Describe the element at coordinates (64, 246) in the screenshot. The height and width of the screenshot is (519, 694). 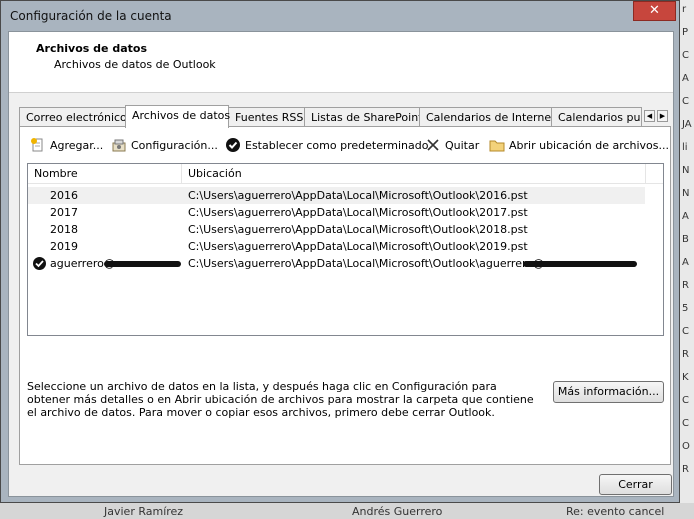
I see `file-name: 2019` at that location.